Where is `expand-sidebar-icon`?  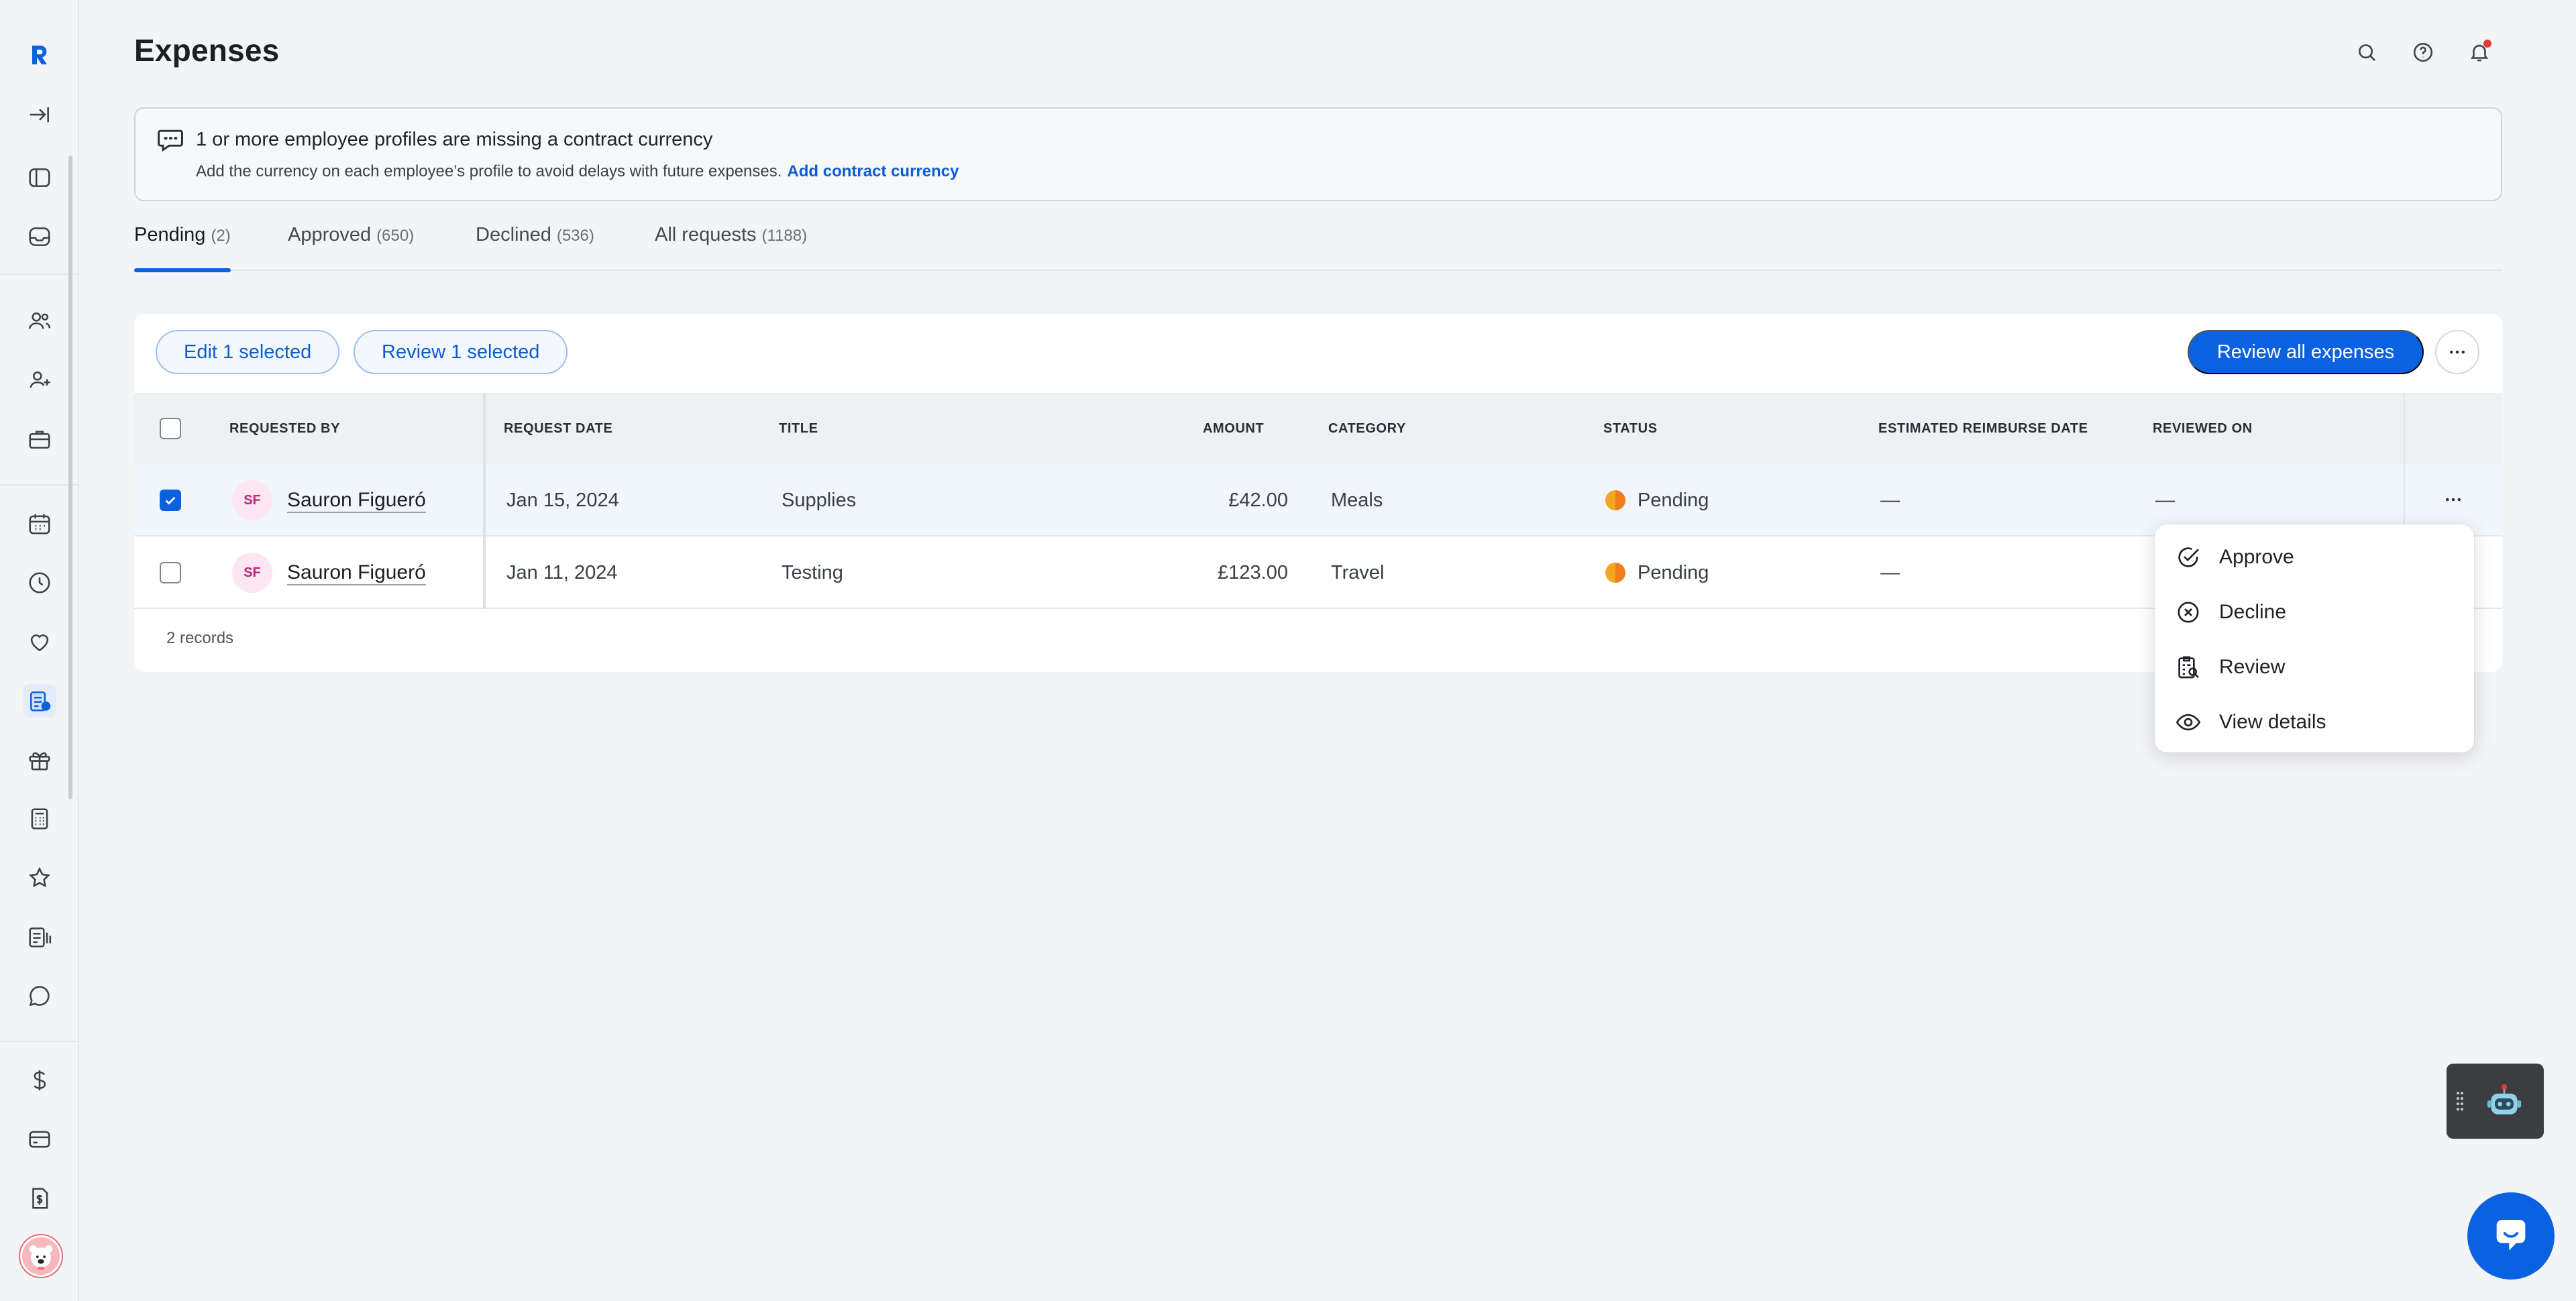 expand-sidebar-icon is located at coordinates (39, 114).